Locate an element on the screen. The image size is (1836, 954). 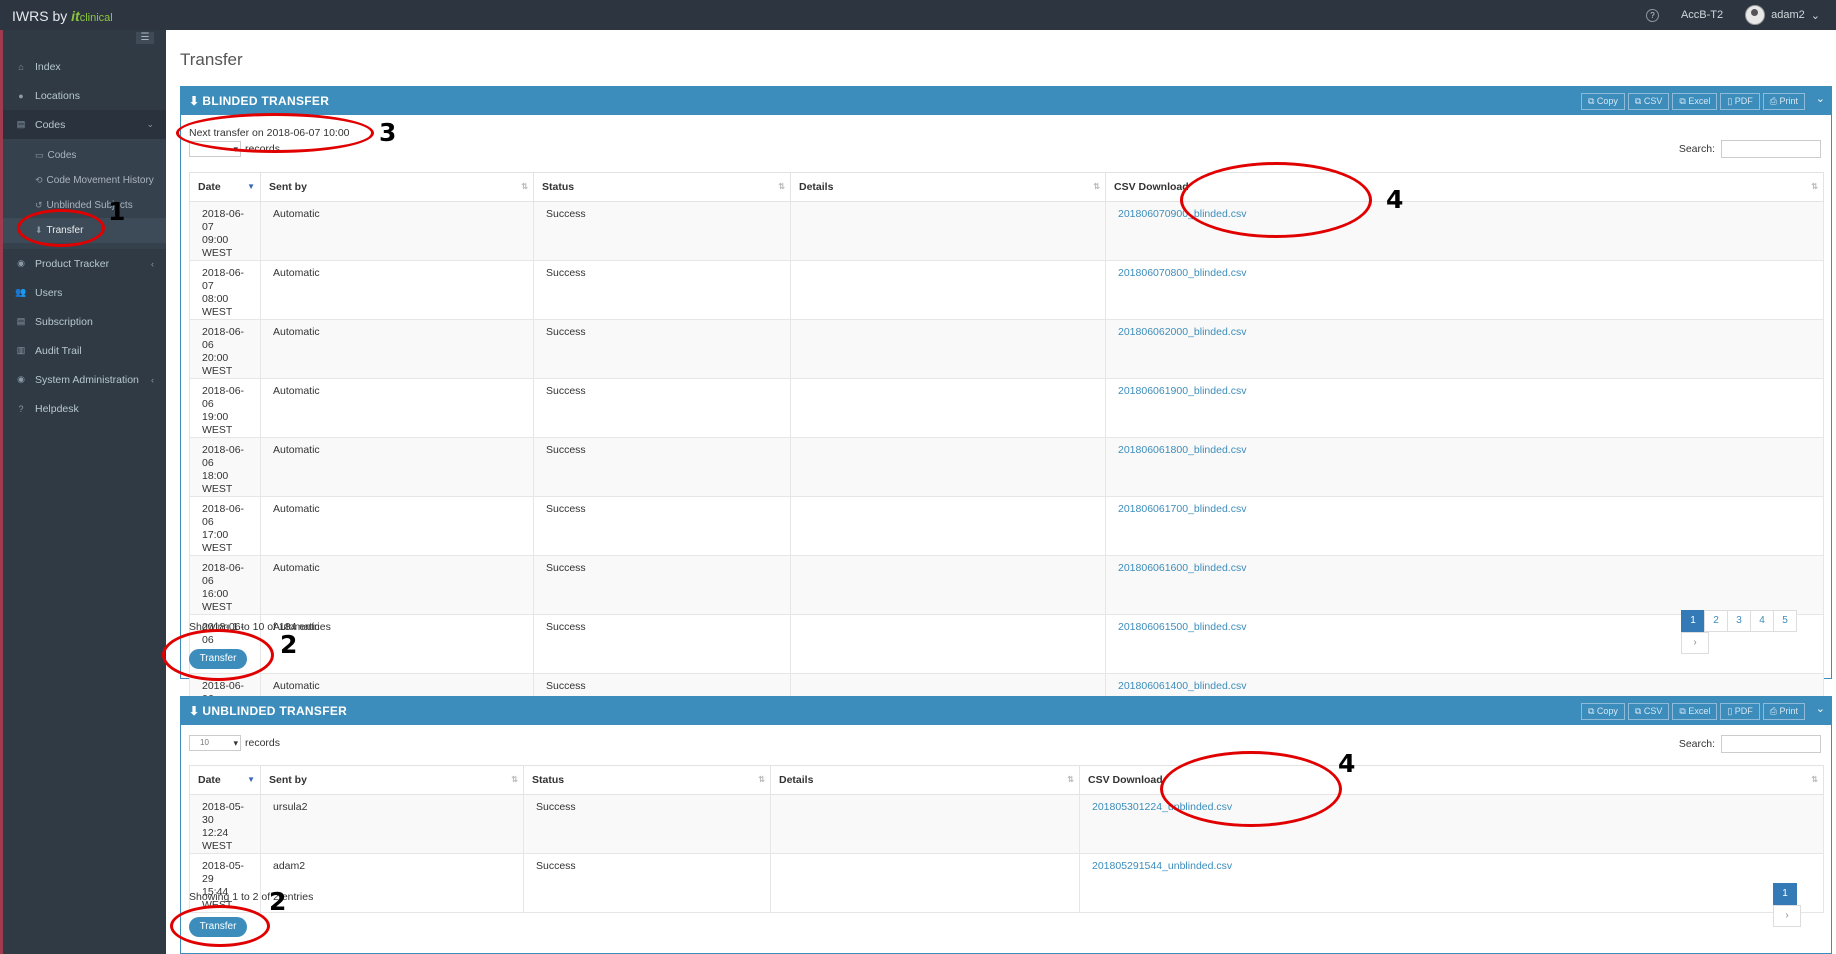
cell-date-time: 20:00 WEST is located at coordinates (217, 364).